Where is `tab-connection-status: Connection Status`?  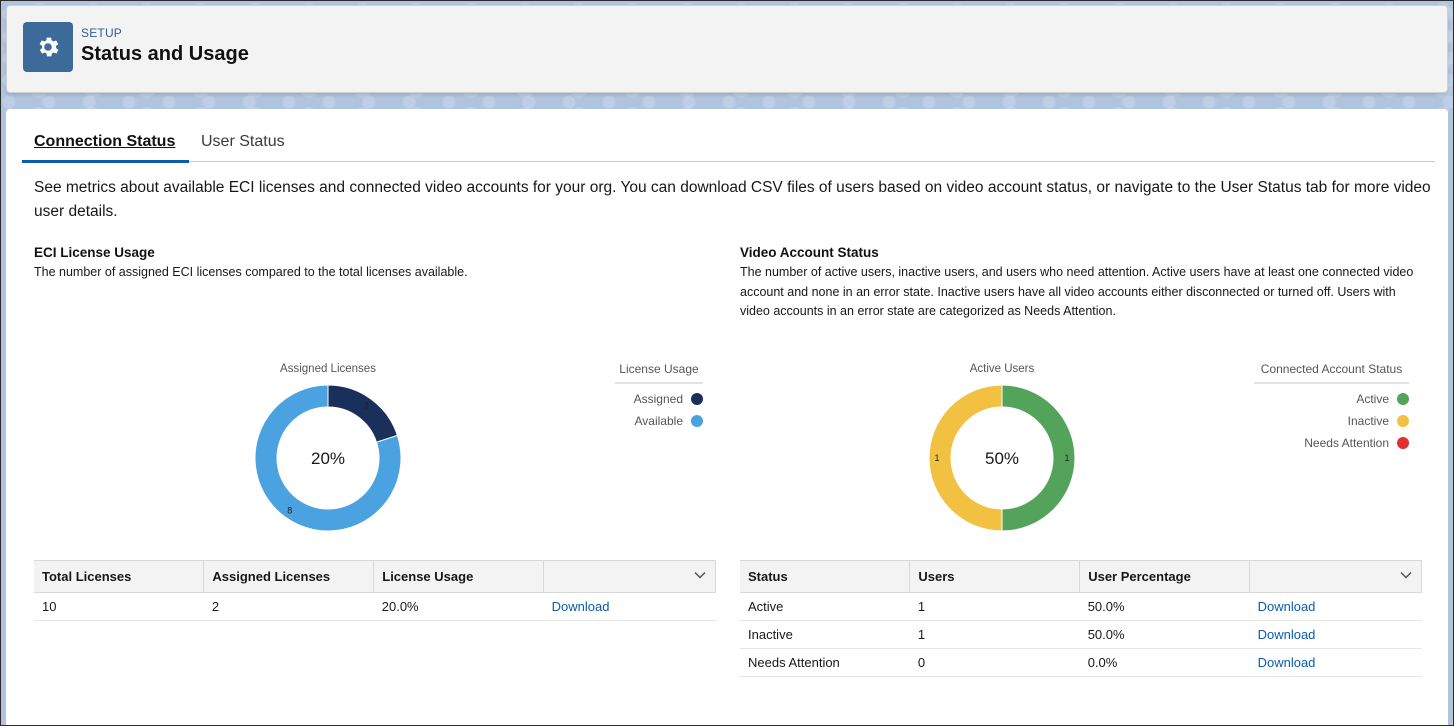 tab-connection-status: Connection Status is located at coordinates (104, 147).